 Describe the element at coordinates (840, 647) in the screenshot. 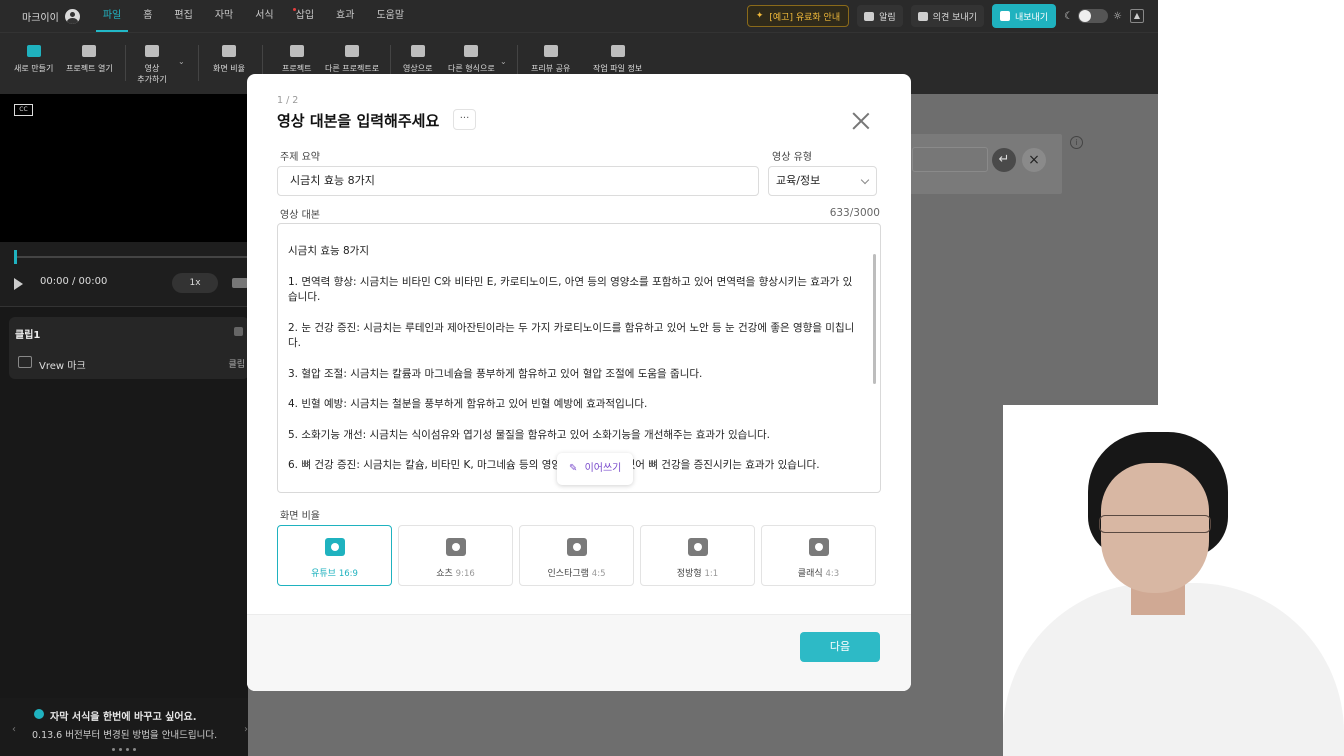

I see `next-button: 다음` at that location.